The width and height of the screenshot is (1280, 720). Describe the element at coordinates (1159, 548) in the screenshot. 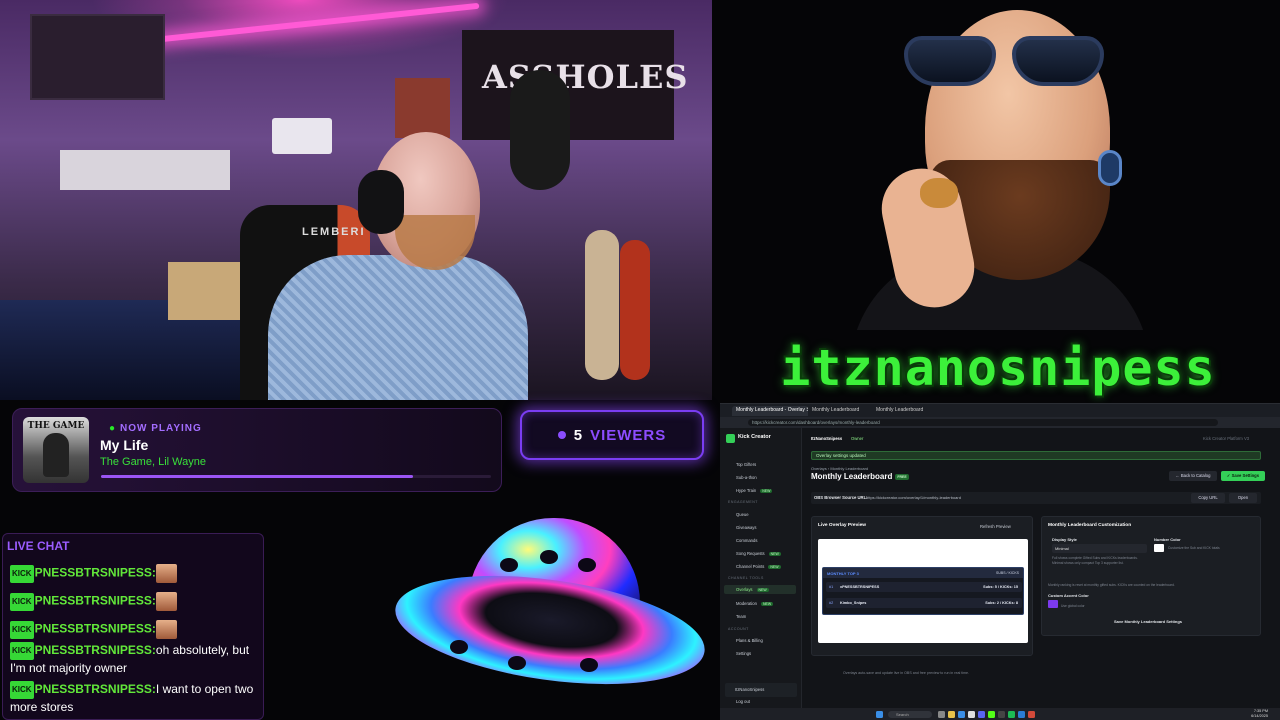

I see `number-color-picker` at that location.